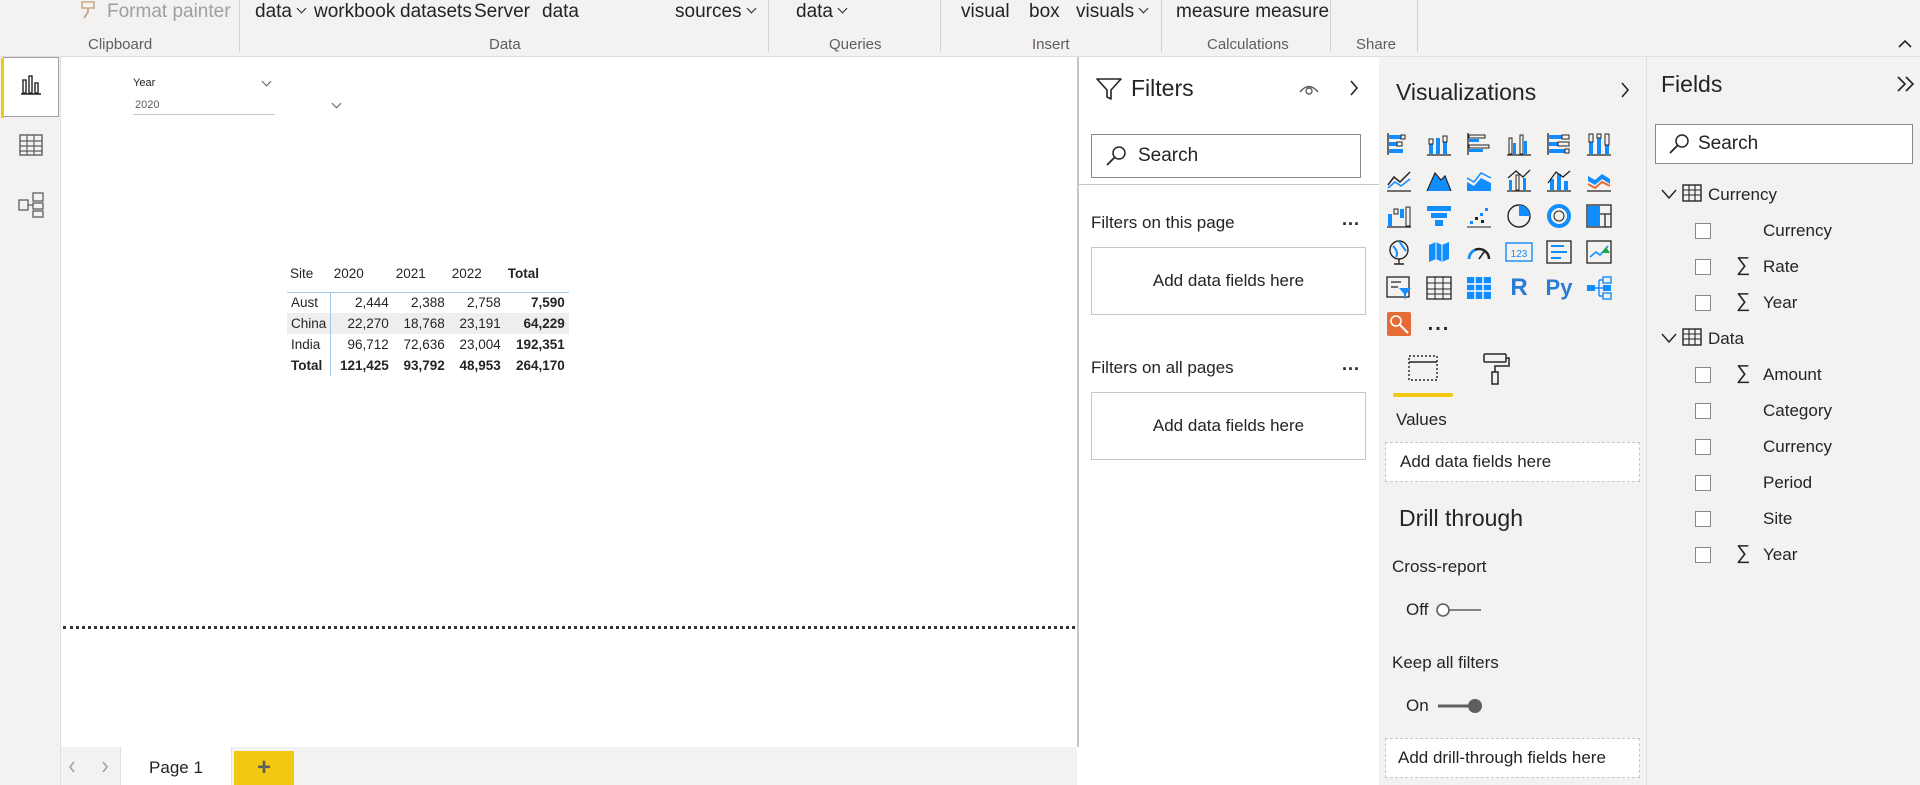 Image resolution: width=1920 pixels, height=785 pixels. What do you see at coordinates (1226, 156) in the screenshot?
I see `filters-search-input: Search` at bounding box center [1226, 156].